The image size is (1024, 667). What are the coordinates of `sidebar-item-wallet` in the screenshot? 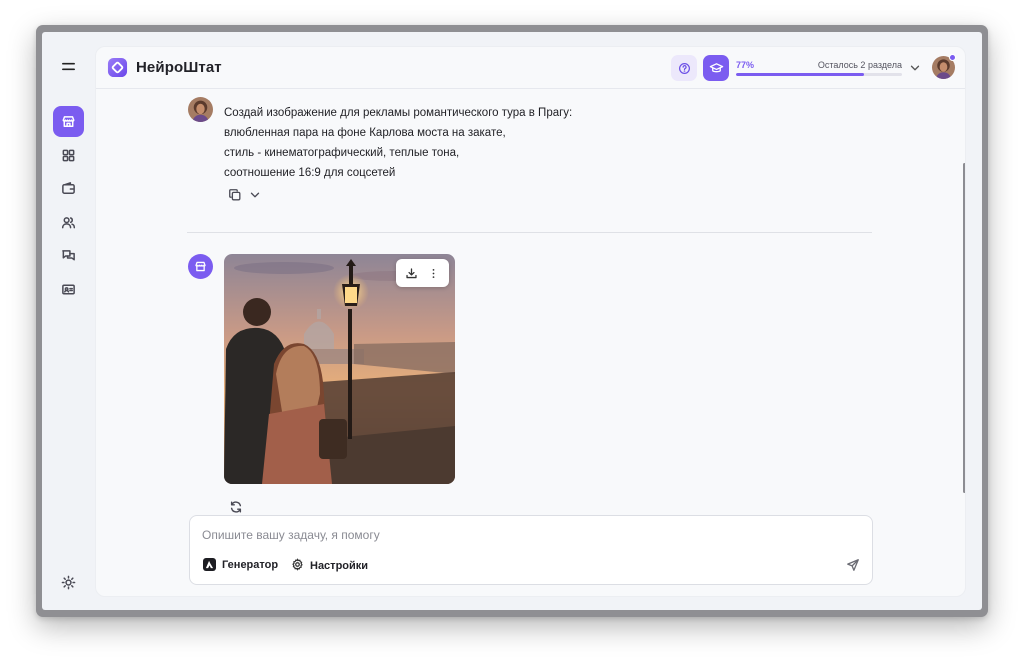 It's located at (68, 188).